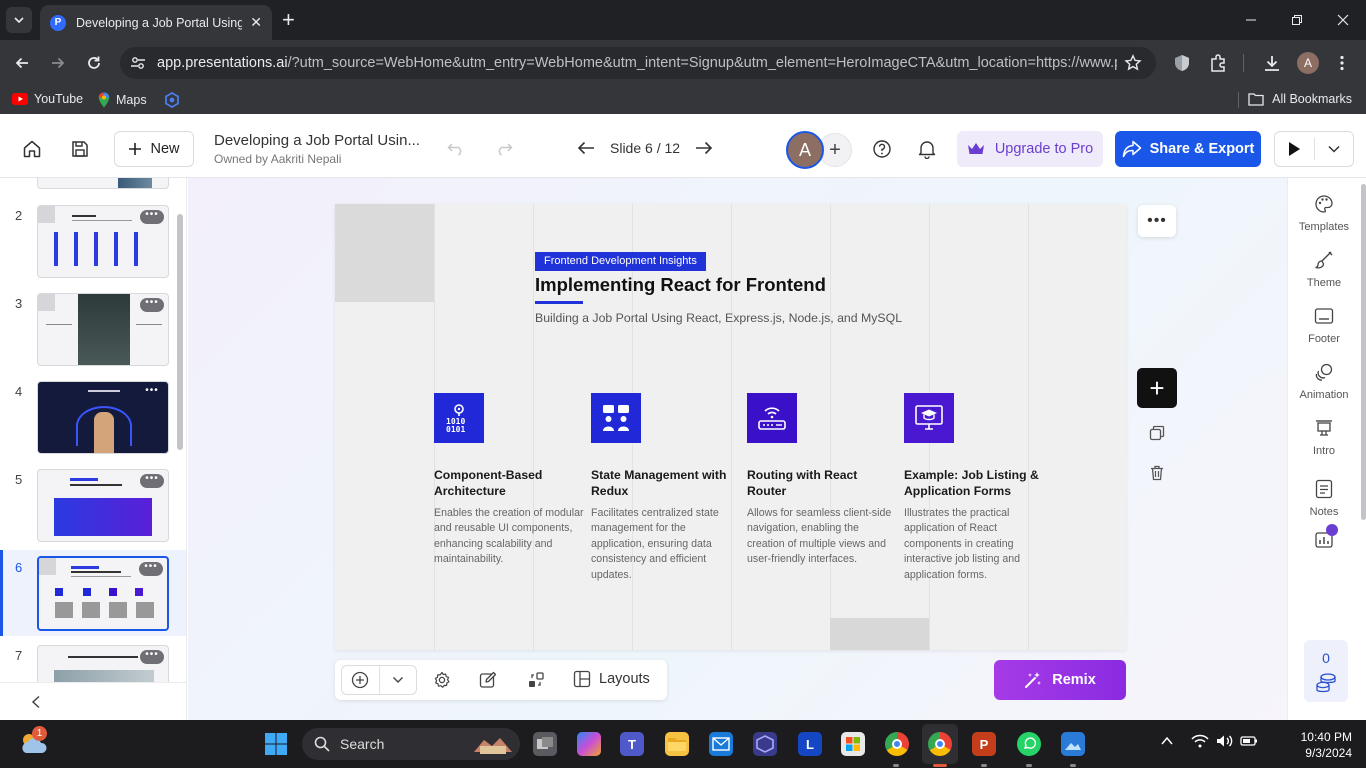  Describe the element at coordinates (411, 744) in the screenshot. I see `taskbar-search: Search` at that location.